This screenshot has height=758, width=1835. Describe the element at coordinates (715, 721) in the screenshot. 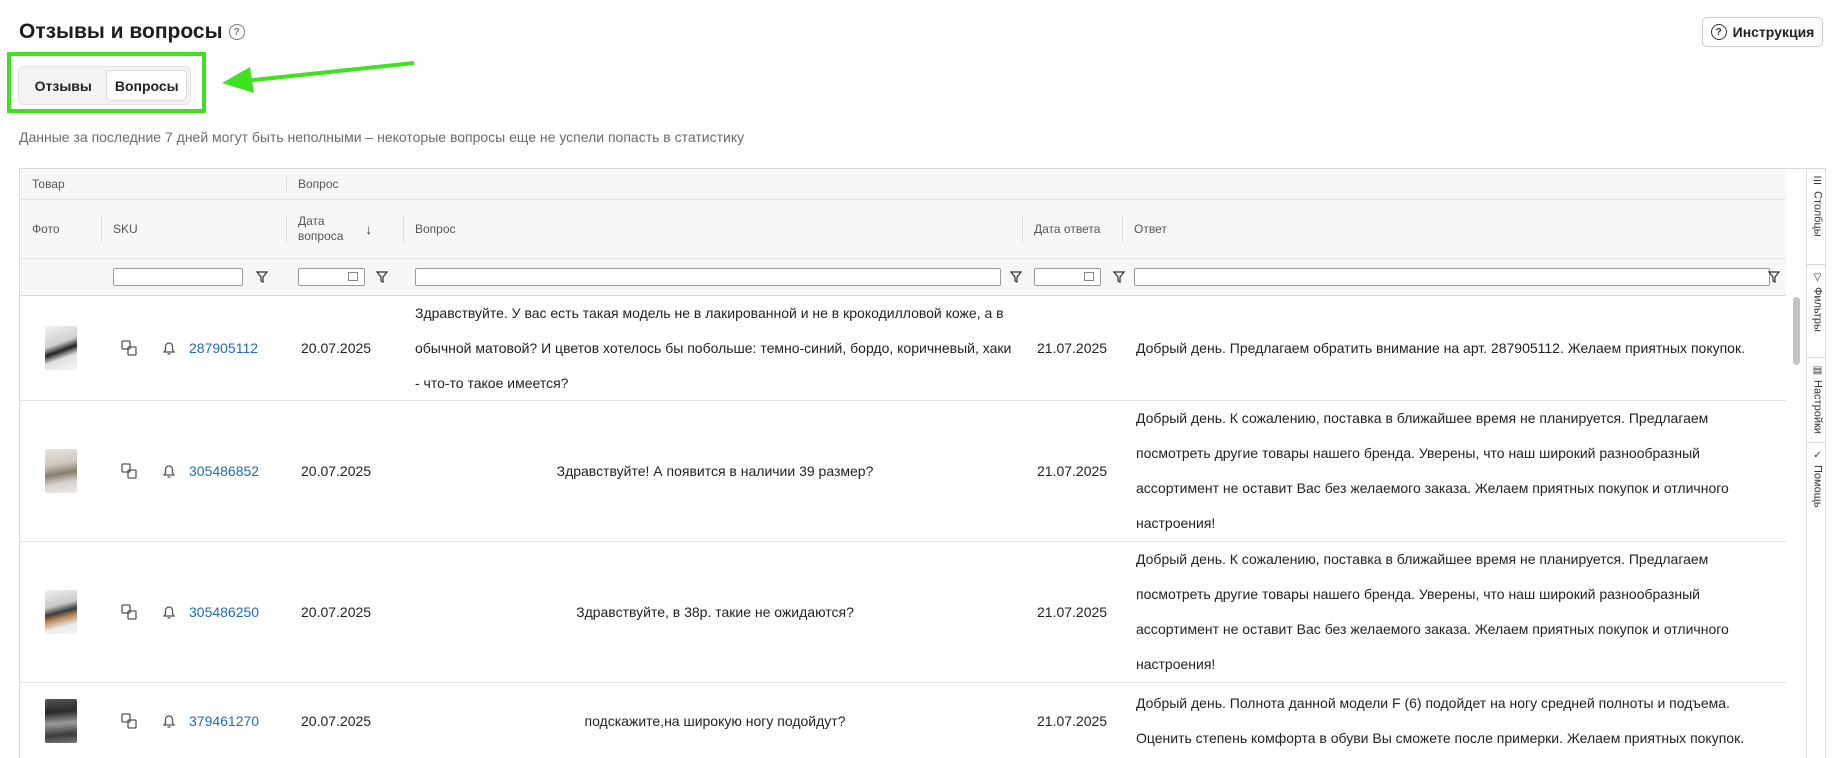

I see `question-text: подскажите,на широкую ногу подойдут?` at that location.